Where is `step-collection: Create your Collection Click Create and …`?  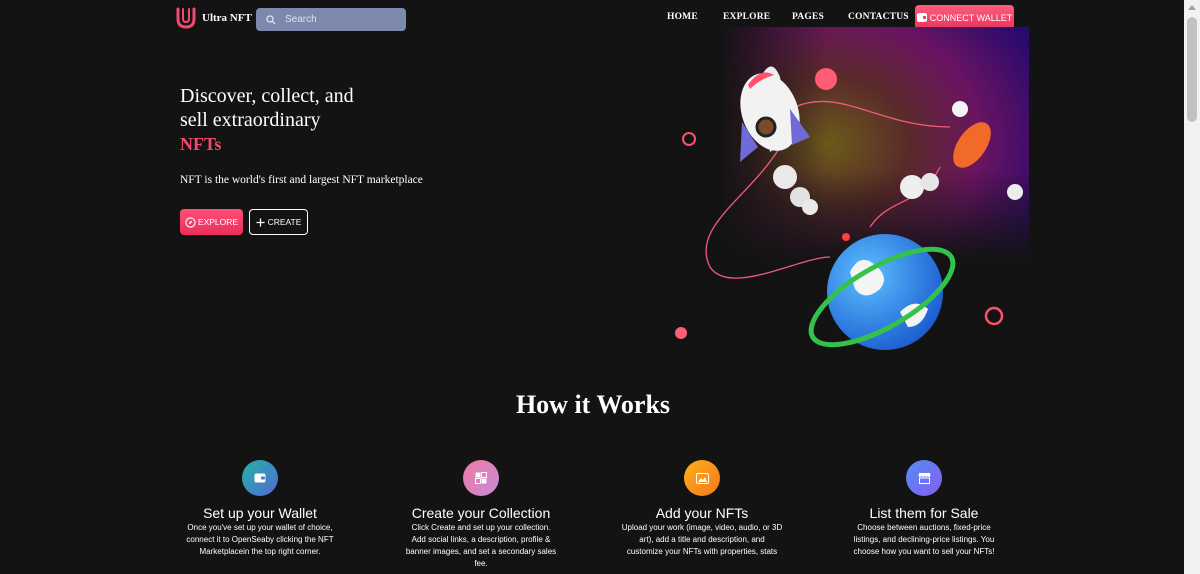
step-collection: Create your Collection Click Create and … is located at coordinates (481, 515).